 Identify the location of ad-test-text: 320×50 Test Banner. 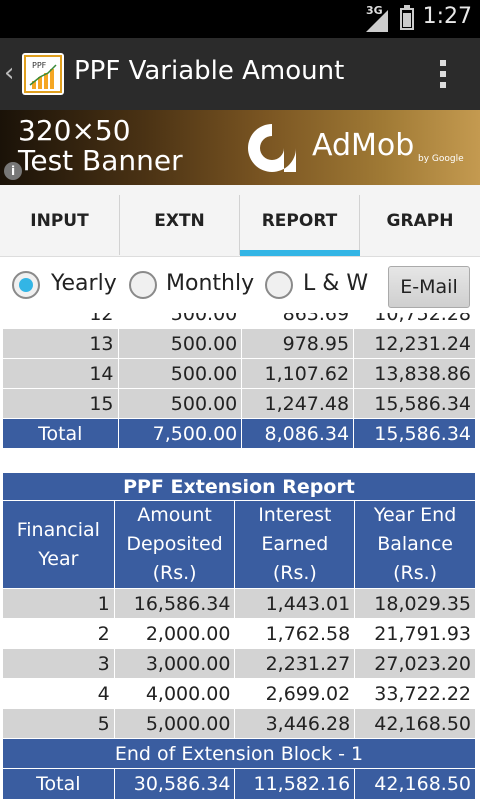
(100, 145).